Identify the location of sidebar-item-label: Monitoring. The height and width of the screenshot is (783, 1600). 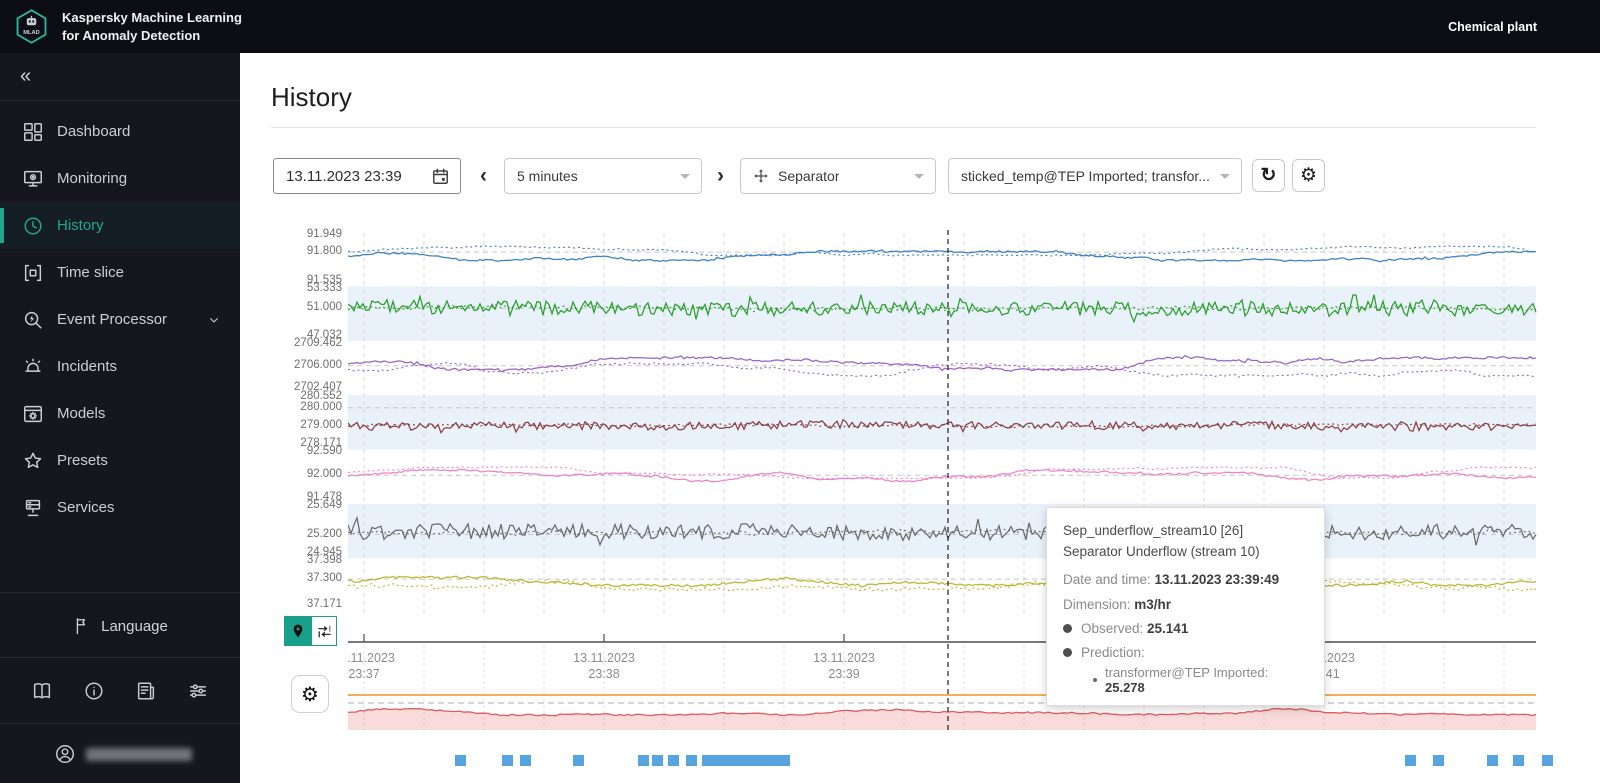
(92, 178).